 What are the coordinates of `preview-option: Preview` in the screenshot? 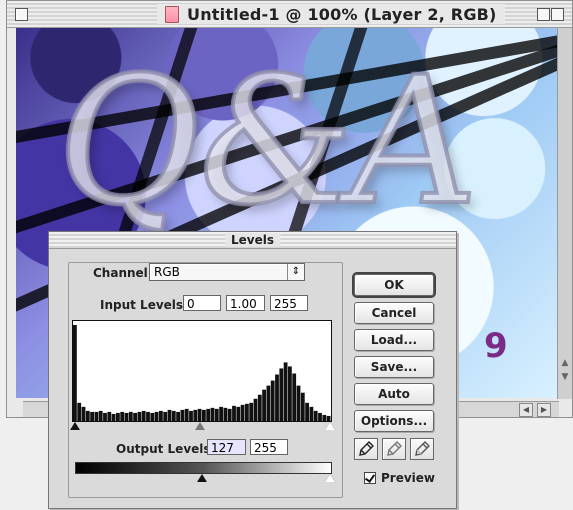 It's located at (399, 478).